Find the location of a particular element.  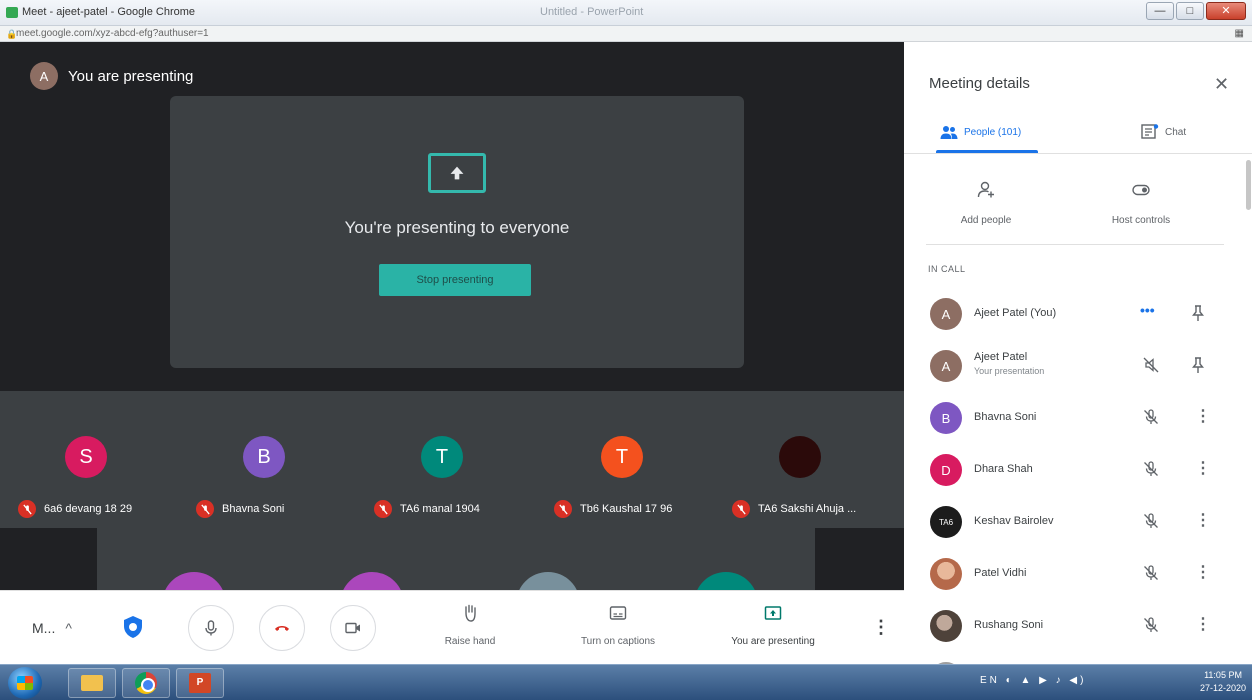

present-icon is located at coordinates (773, 613).